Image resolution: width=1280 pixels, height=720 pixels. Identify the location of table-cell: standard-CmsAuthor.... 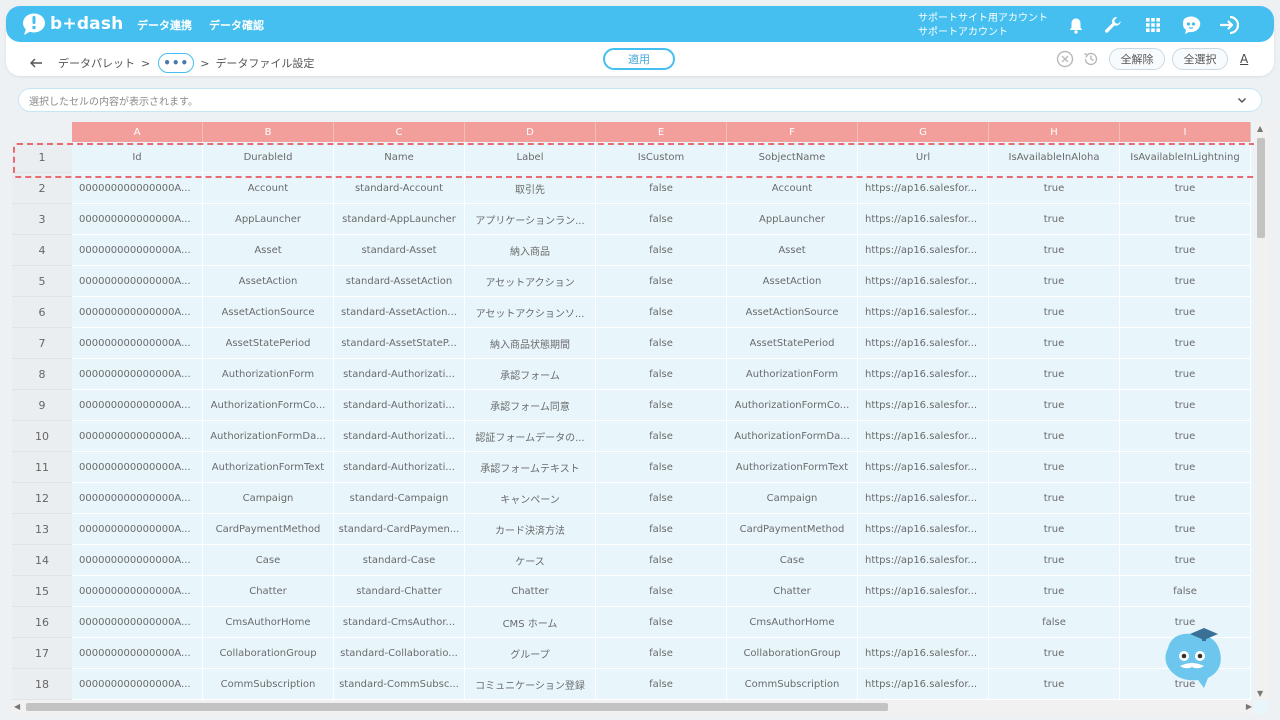
(399, 622).